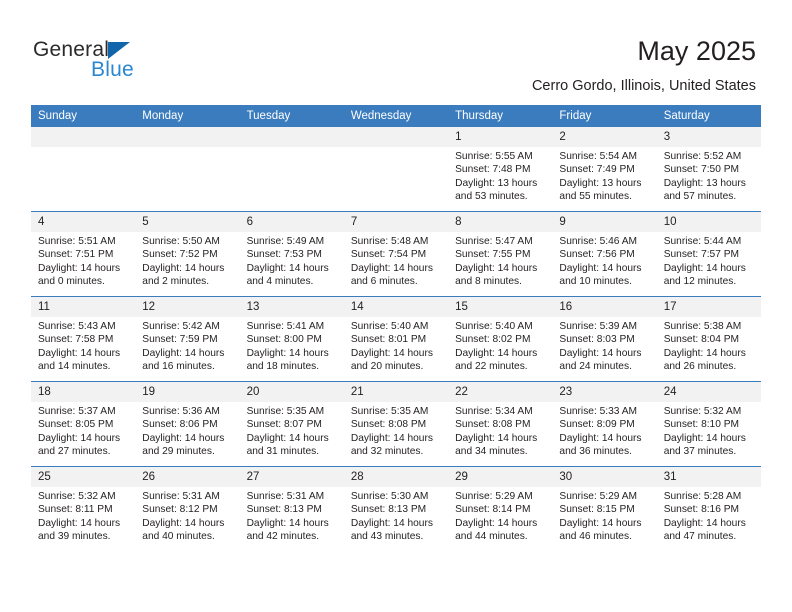 Image resolution: width=792 pixels, height=612 pixels. I want to click on day-number: 29, so click(500, 477).